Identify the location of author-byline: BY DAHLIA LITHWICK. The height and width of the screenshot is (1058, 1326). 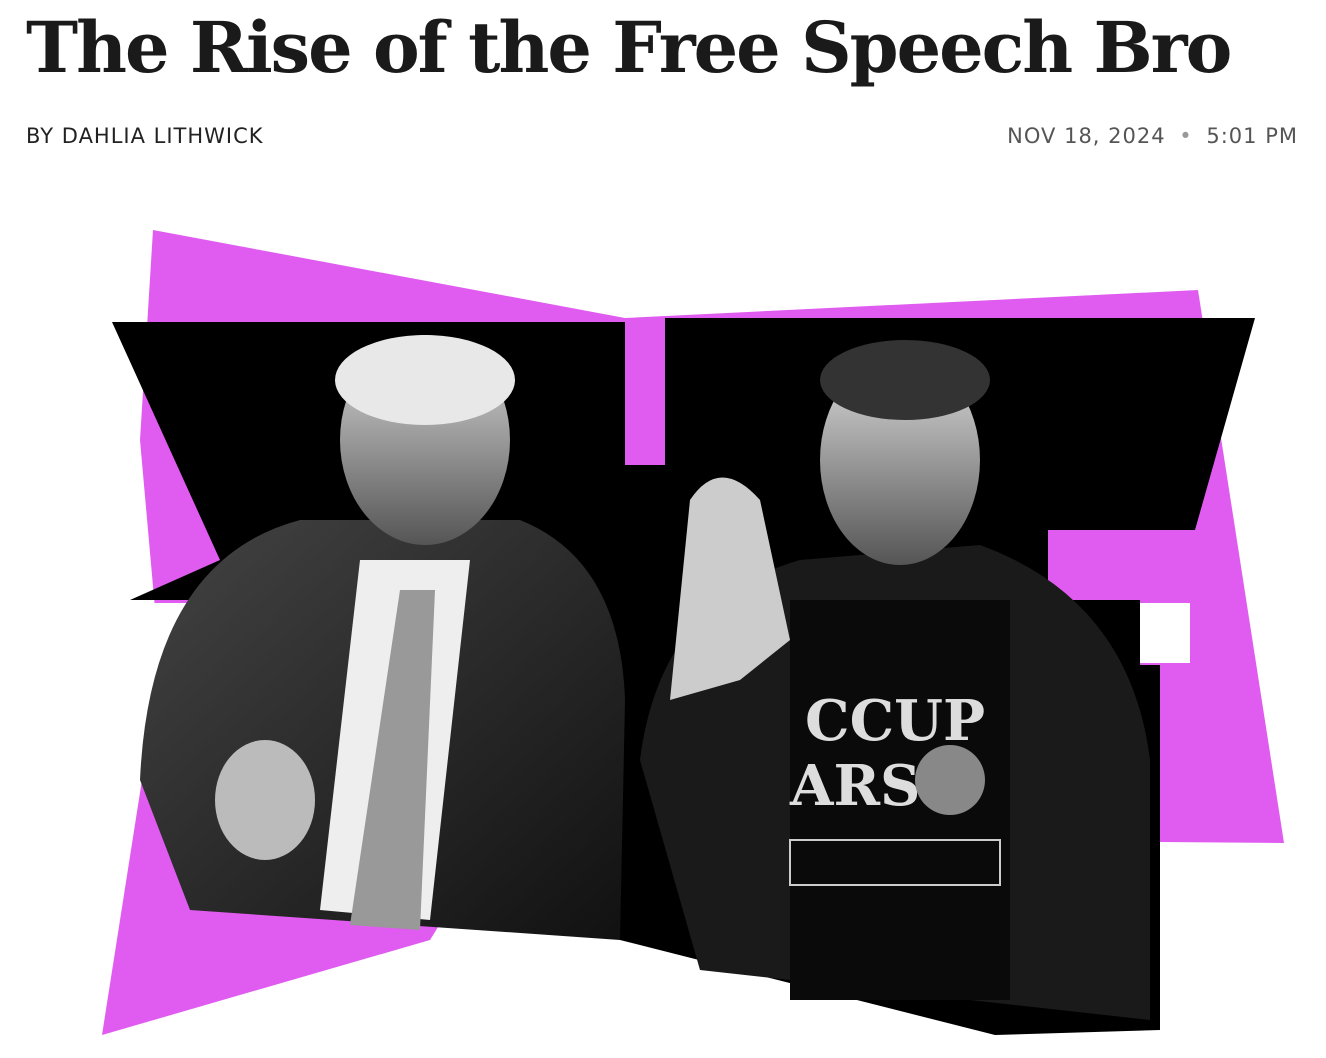
(145, 136).